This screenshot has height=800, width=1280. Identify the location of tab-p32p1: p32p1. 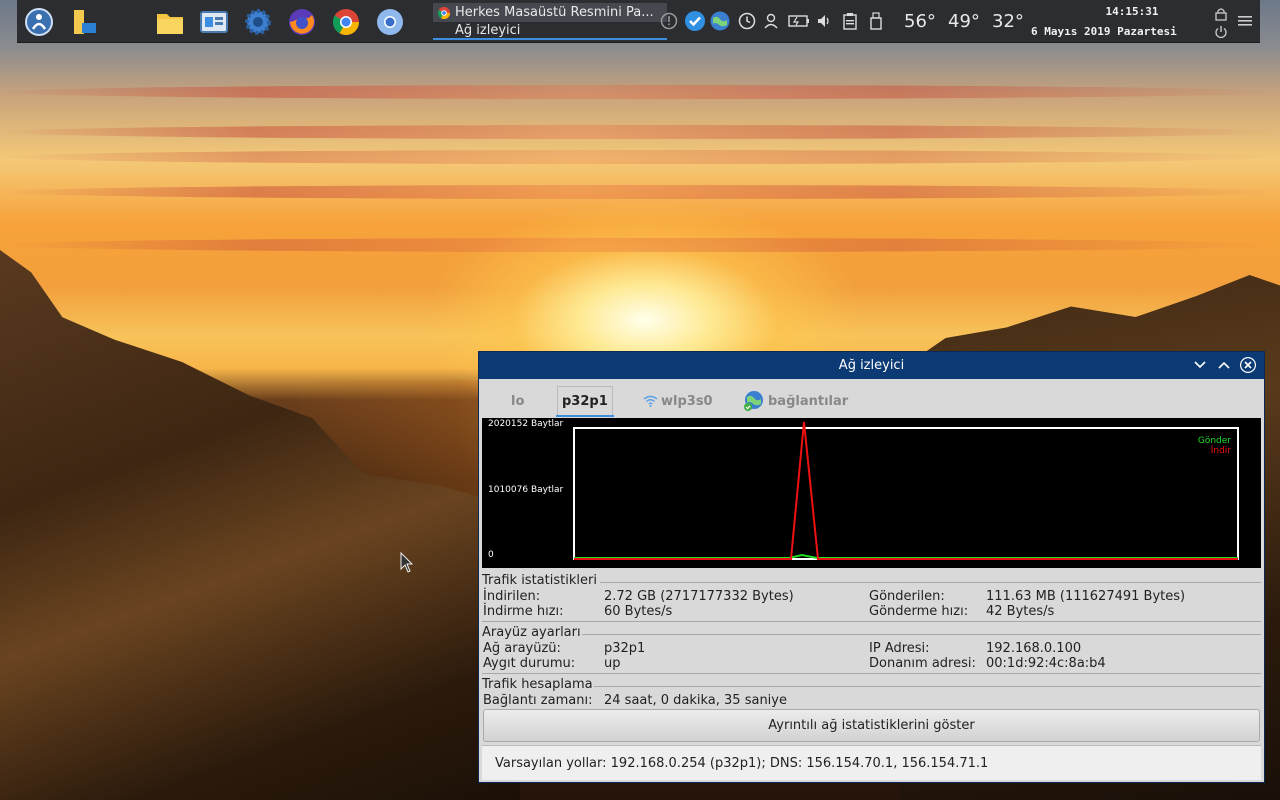
(585, 401).